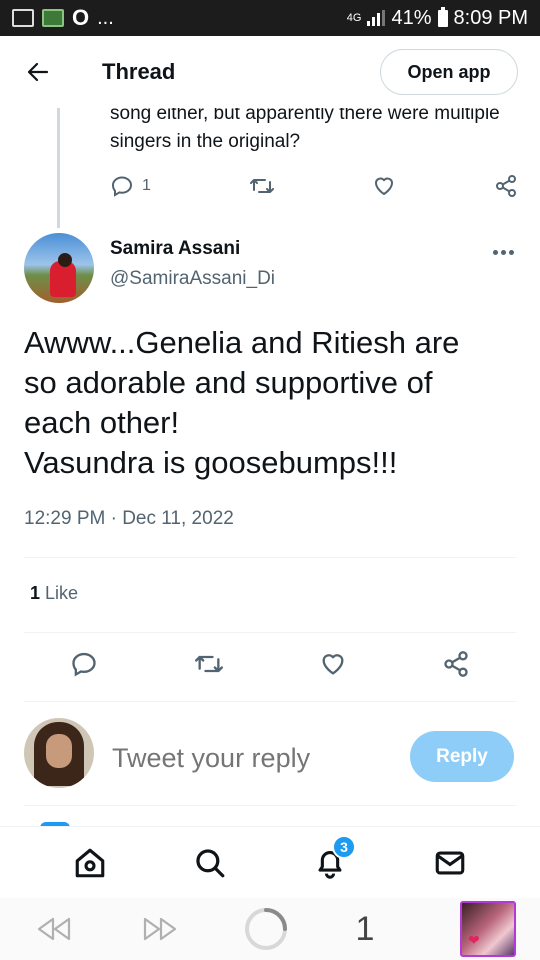 The width and height of the screenshot is (540, 960). I want to click on notification-badge: 3, so click(344, 846).